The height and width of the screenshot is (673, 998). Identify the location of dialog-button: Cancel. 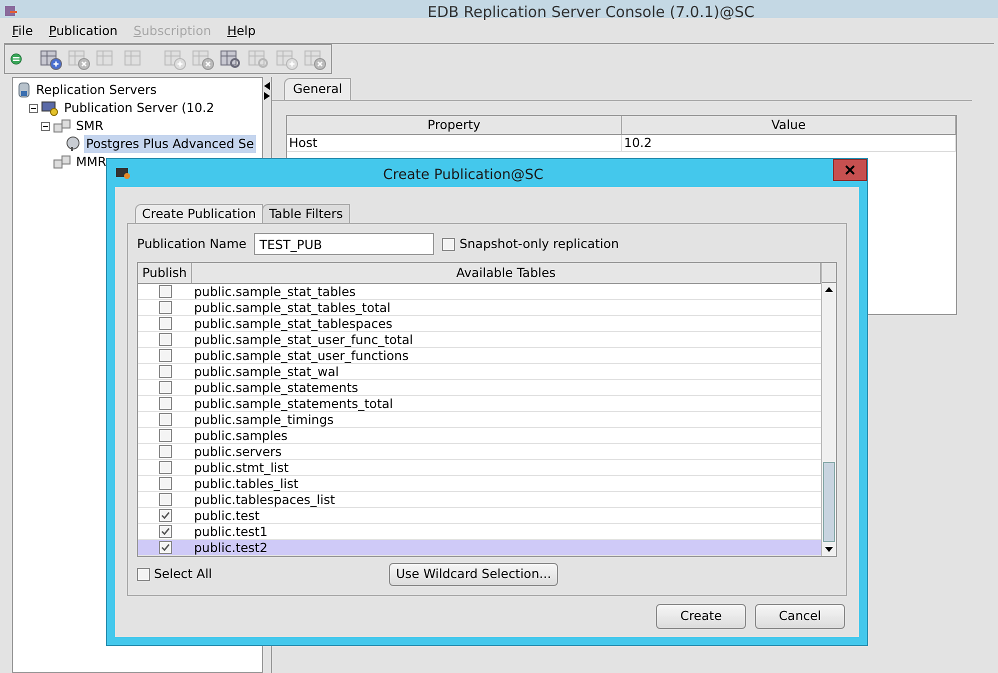
(800, 616).